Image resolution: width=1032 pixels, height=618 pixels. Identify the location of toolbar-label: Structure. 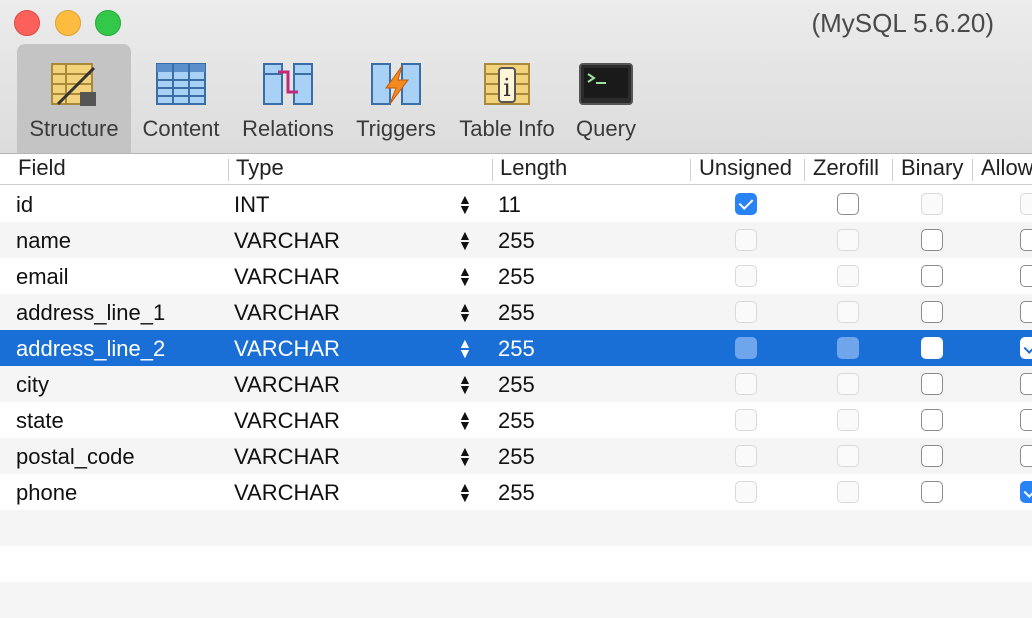
(74, 128).